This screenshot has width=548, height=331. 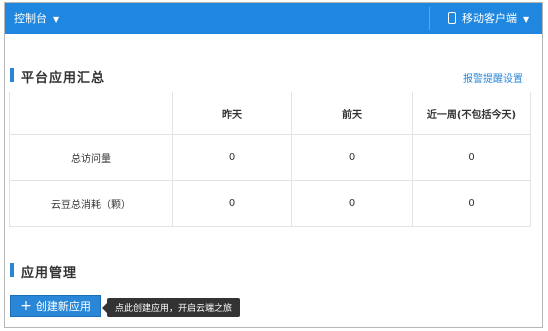 What do you see at coordinates (232, 113) in the screenshot?
I see `table-header-yesterday: 昨天` at bounding box center [232, 113].